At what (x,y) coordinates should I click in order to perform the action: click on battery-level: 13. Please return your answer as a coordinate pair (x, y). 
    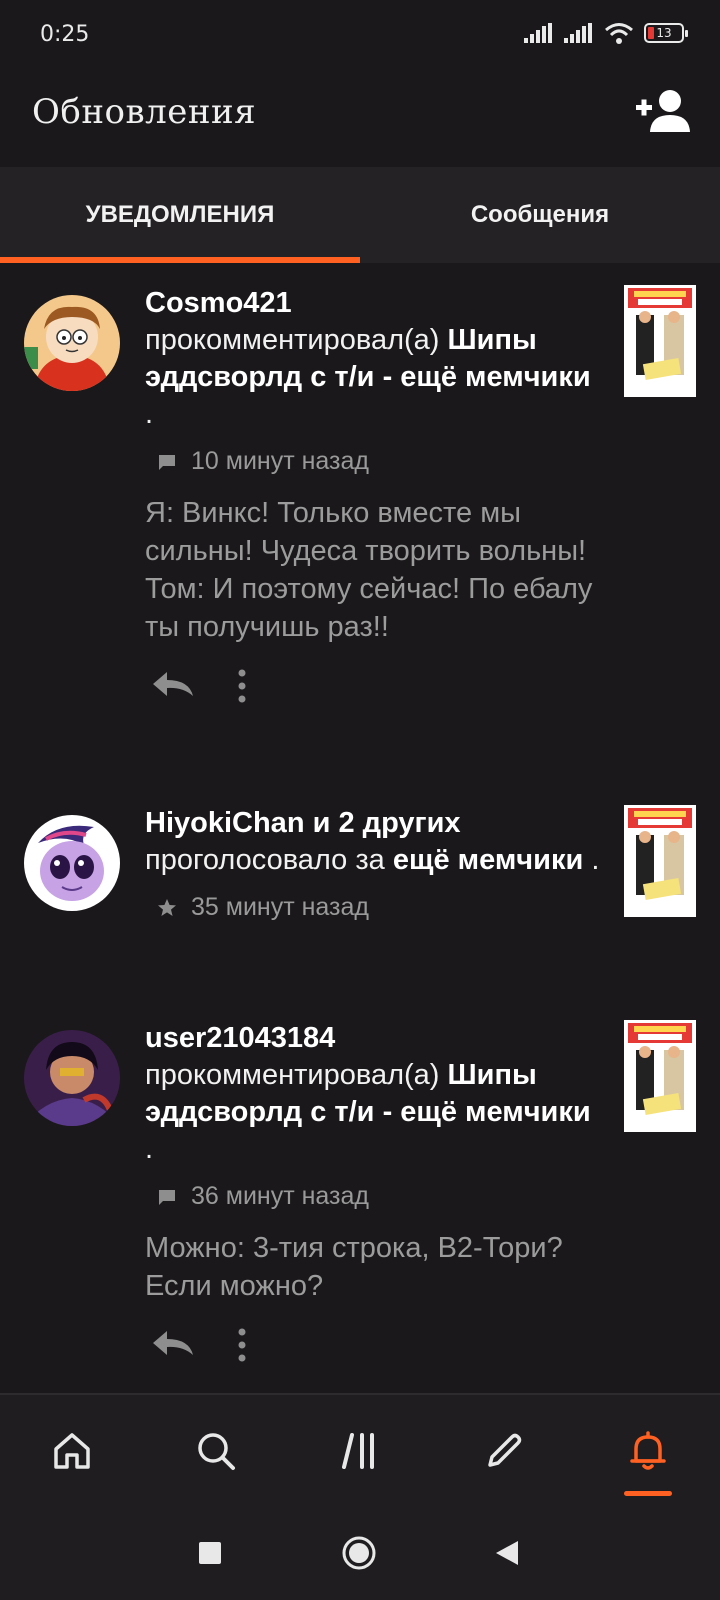
    Looking at the image, I should click on (664, 33).